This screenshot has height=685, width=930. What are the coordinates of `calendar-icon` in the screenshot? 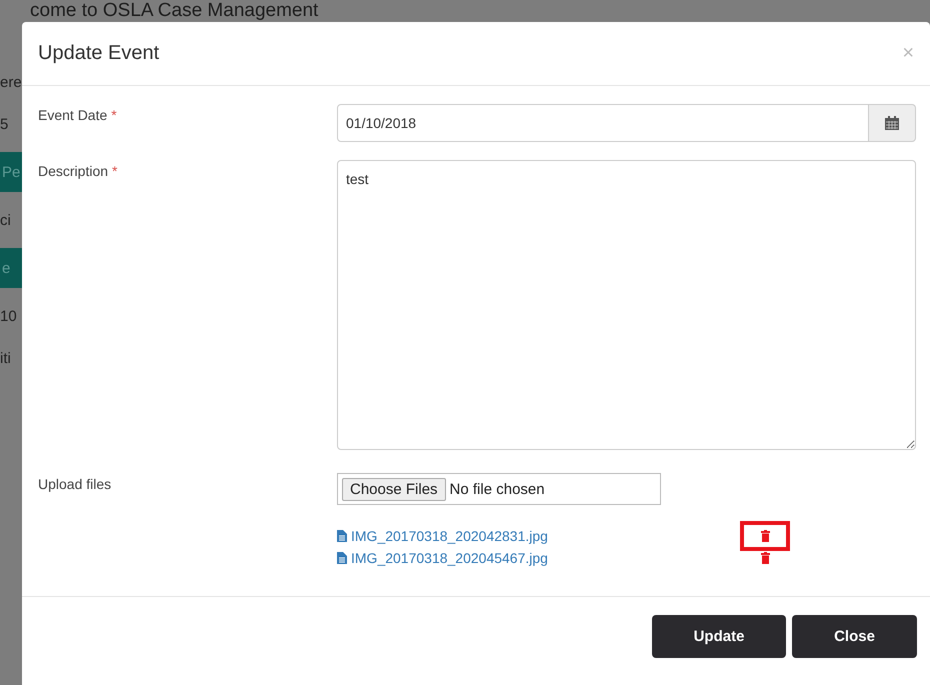 It's located at (892, 123).